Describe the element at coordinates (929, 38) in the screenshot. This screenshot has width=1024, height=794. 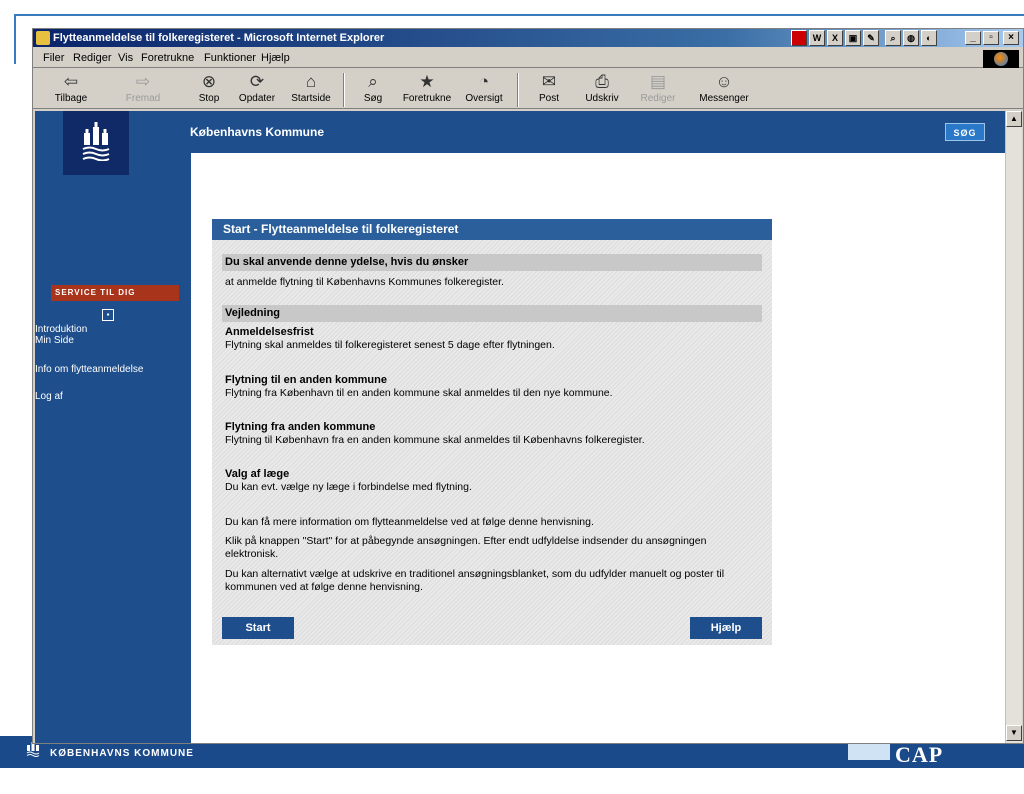
I see `internet-icon: ◐` at that location.